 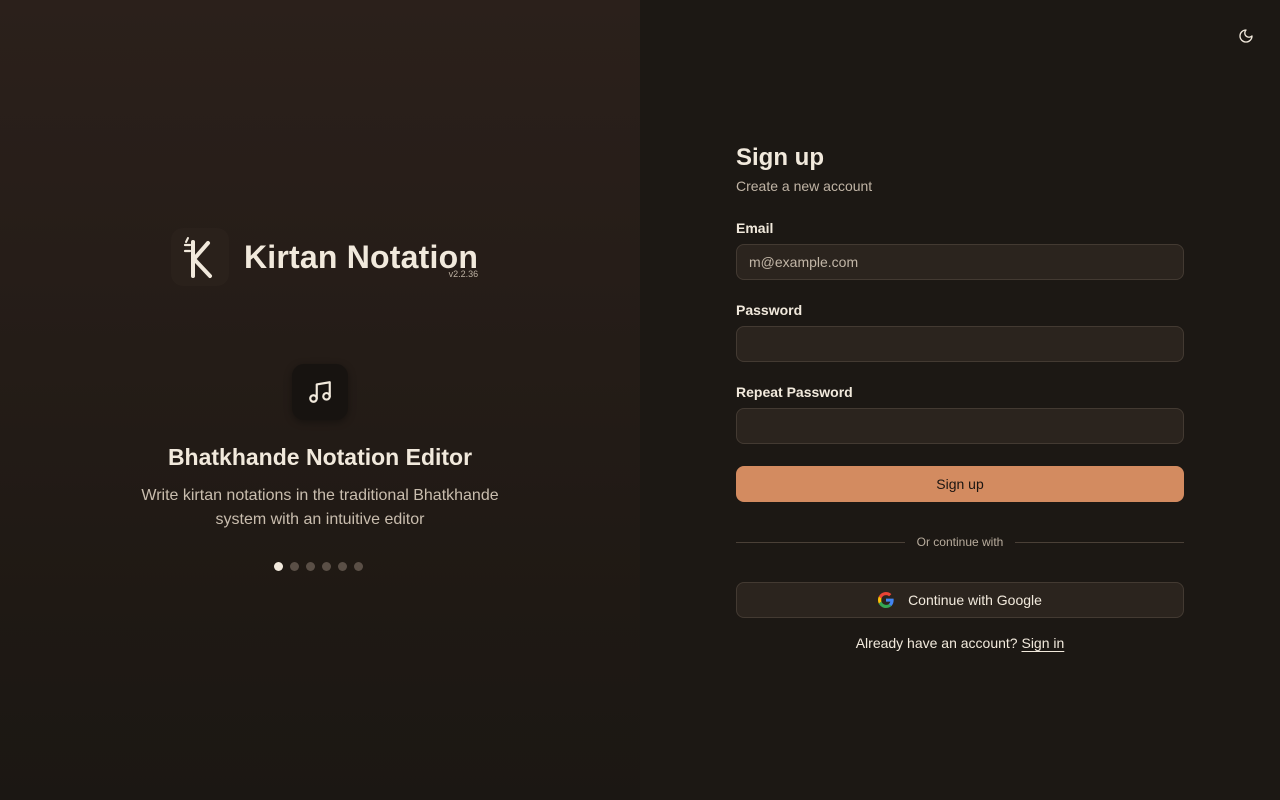 I want to click on feature-title: Bhatkhande Notation Editor, so click(x=320, y=457).